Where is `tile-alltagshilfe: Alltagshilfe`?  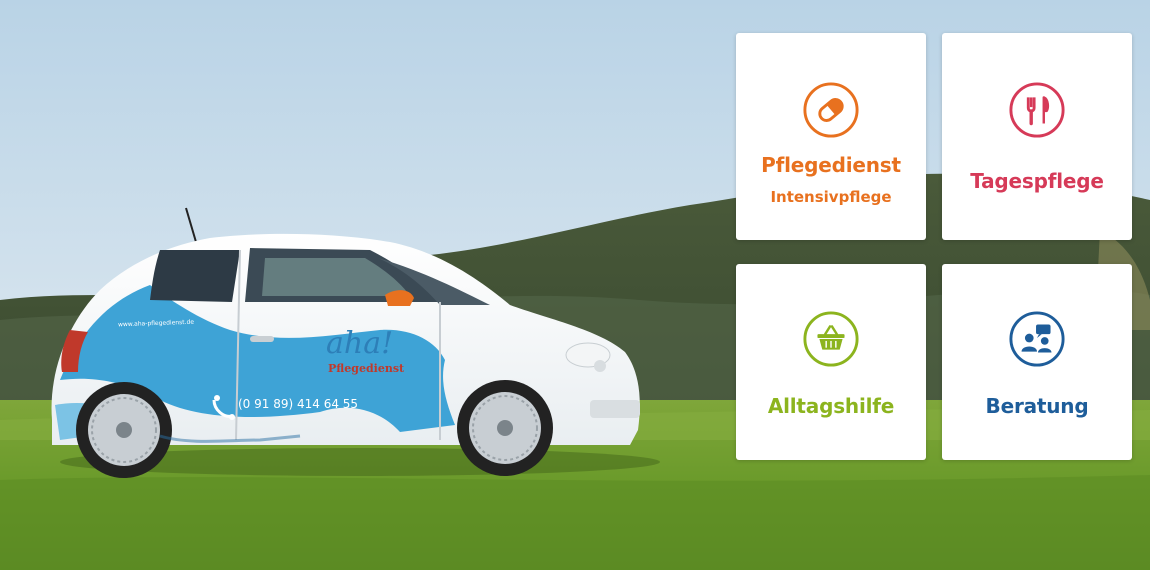 tile-alltagshilfe: Alltagshilfe is located at coordinates (831, 362).